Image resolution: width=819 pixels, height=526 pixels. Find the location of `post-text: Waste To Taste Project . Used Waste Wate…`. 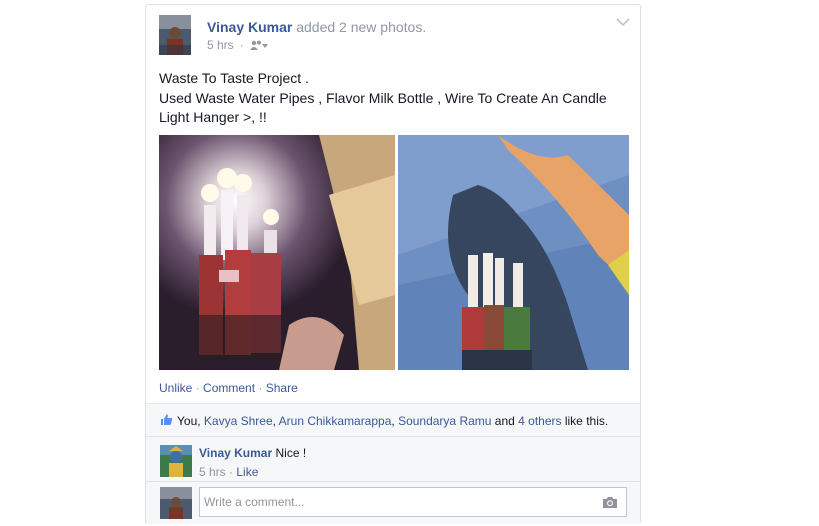

post-text: Waste To Taste Project . Used Waste Wate… is located at coordinates (394, 98).